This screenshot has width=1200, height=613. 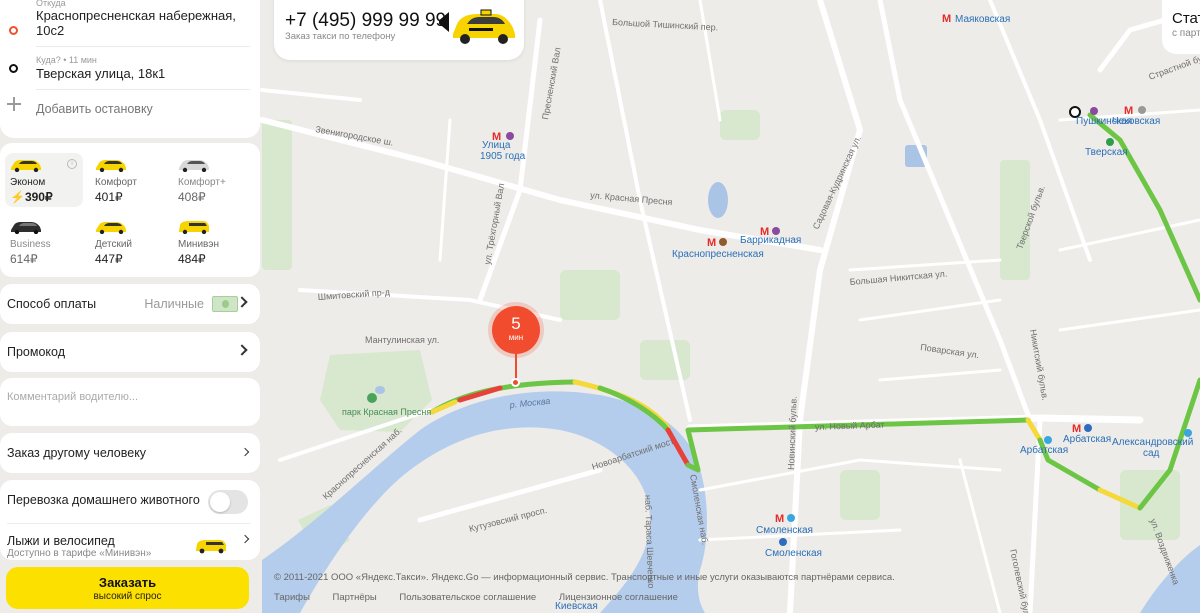 I want to click on tariff-price: 401₽, so click(x=109, y=197).